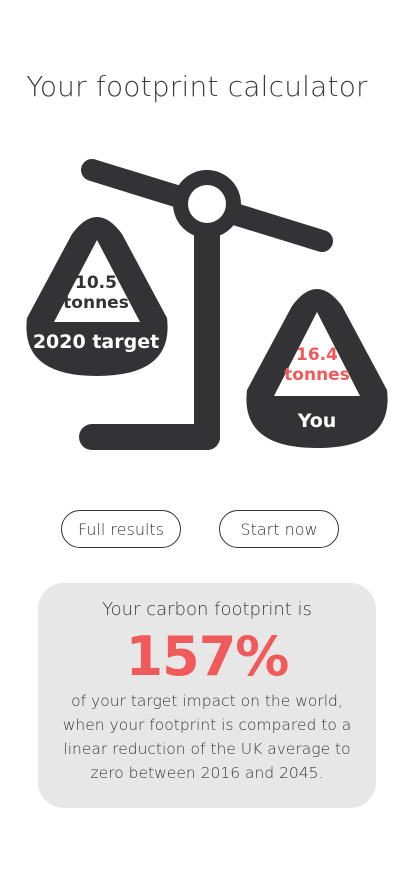 The image size is (414, 896). Describe the element at coordinates (317, 421) in the screenshot. I see `you-label: You` at that location.